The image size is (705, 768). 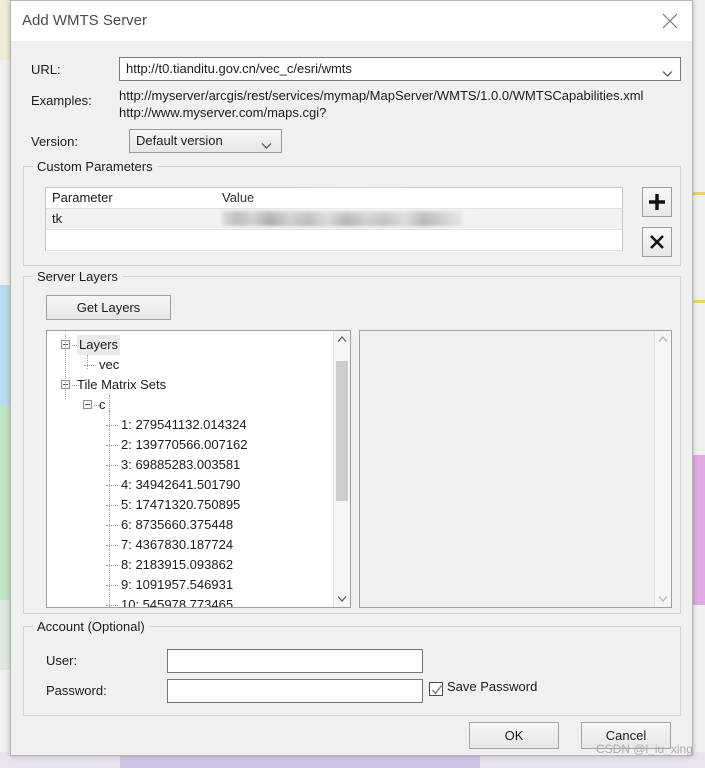 I want to click on tree-node-label: 6: 8735660.375448, so click(x=177, y=524).